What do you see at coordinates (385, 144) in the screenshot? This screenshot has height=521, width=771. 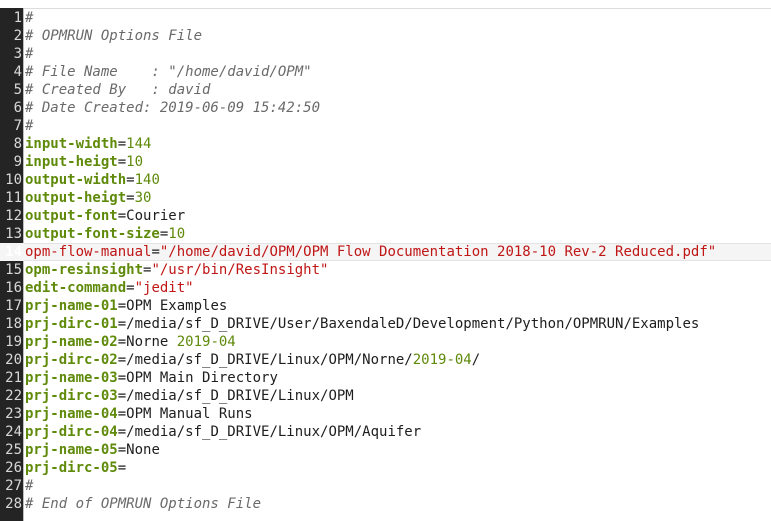 I see `code-line: 8 input-width=144` at bounding box center [385, 144].